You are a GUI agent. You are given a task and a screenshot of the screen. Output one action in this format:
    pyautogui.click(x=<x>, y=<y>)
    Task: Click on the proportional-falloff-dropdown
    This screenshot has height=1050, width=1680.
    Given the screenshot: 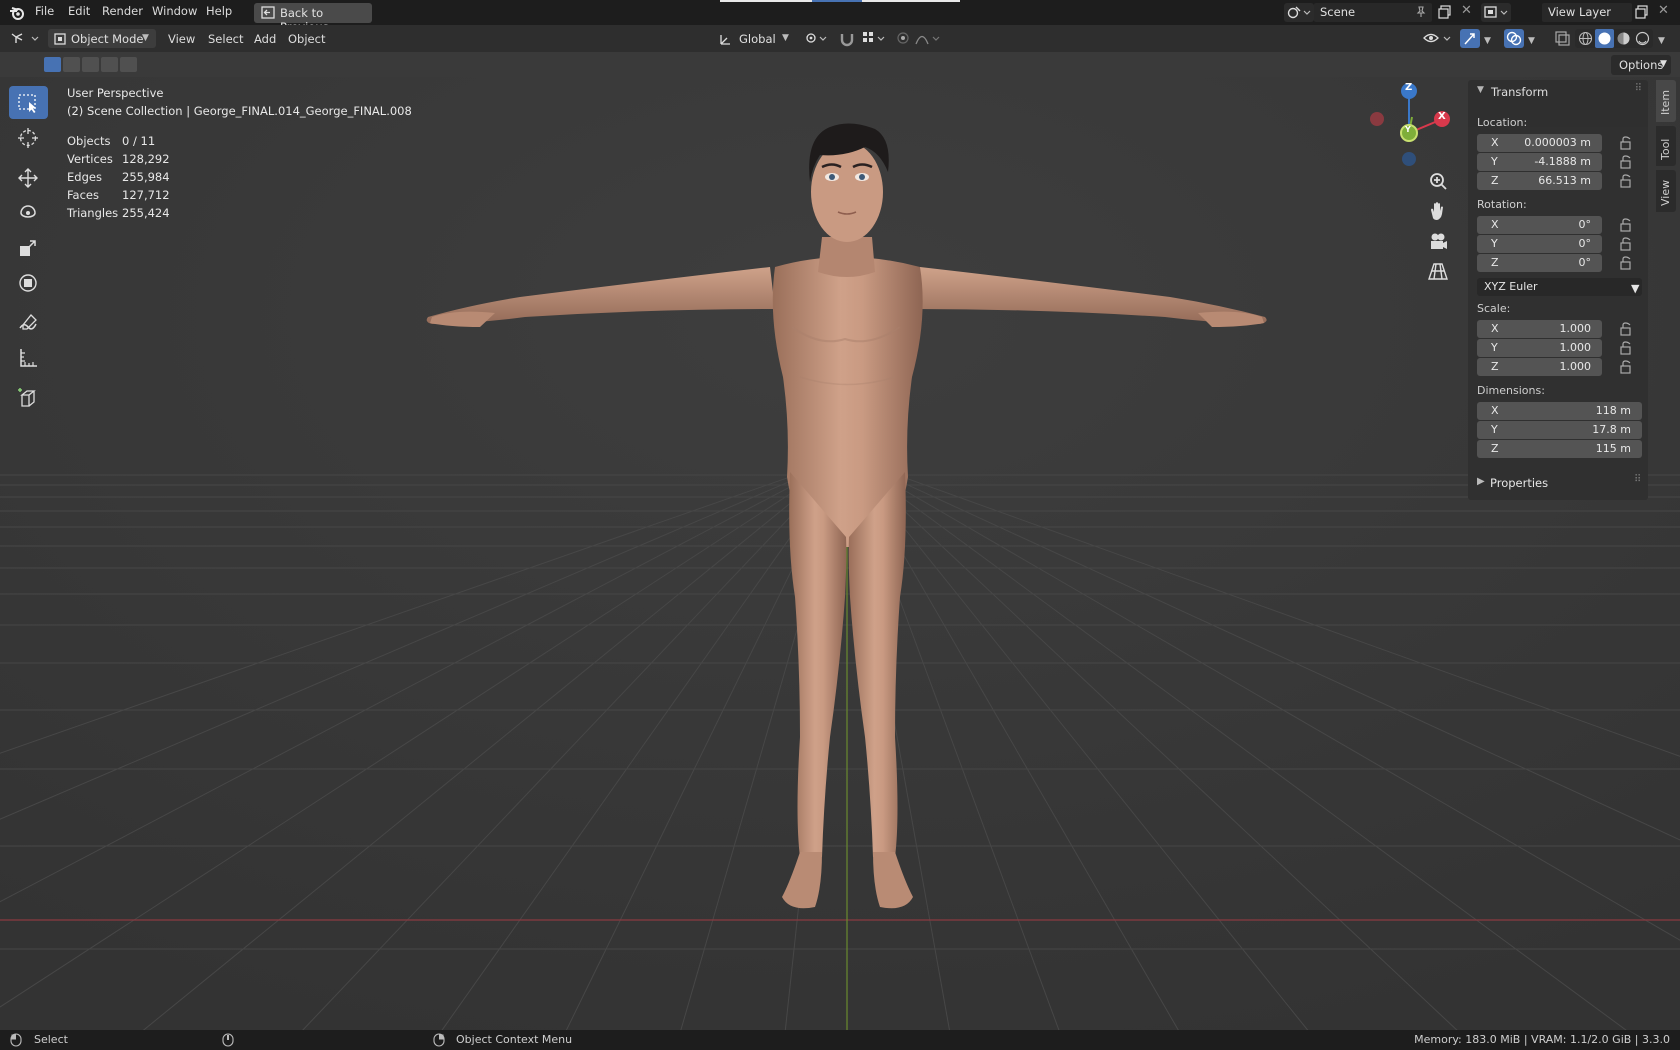 What is the action you would take?
    pyautogui.click(x=929, y=38)
    